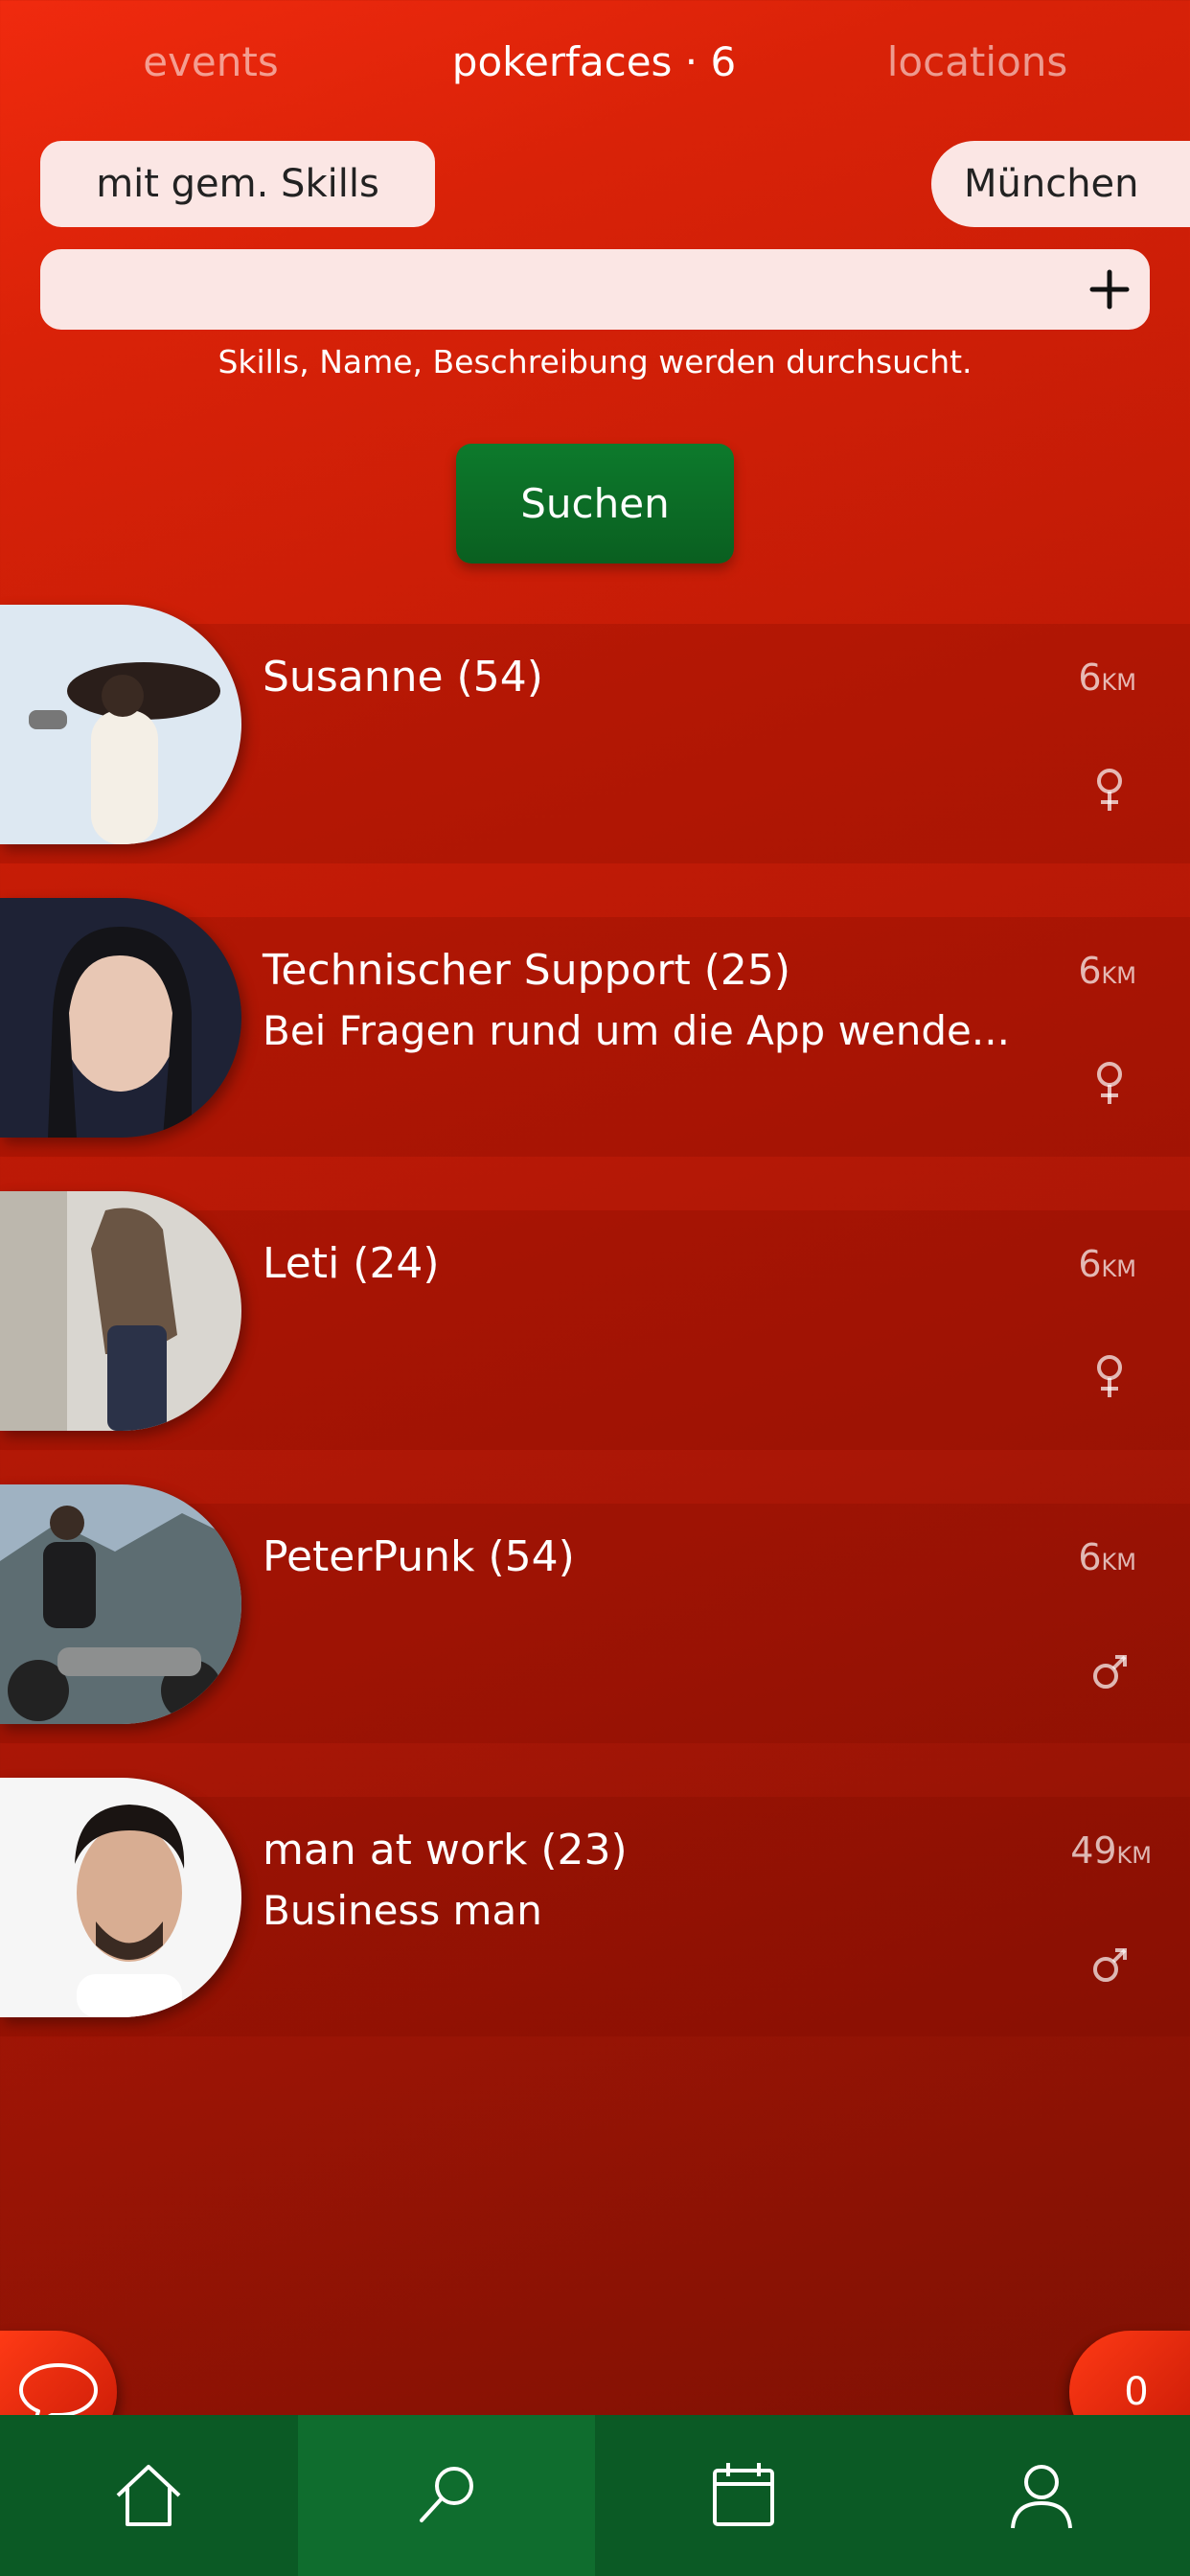 This screenshot has height=2576, width=1190. What do you see at coordinates (1061, 184) in the screenshot?
I see `city-filter-button: München` at bounding box center [1061, 184].